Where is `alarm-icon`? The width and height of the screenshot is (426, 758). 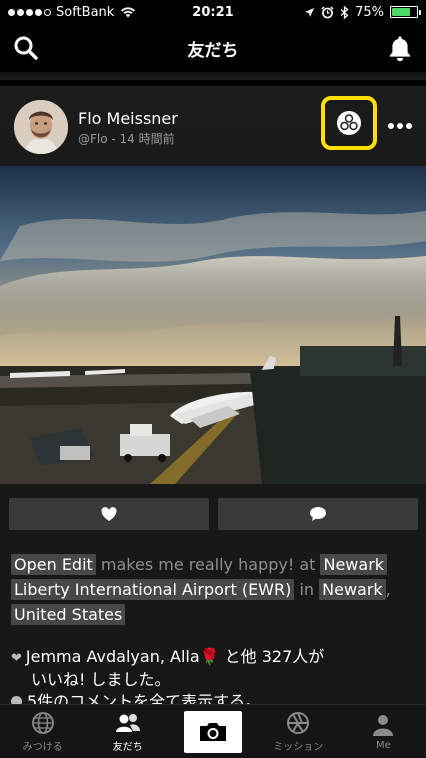
alarm-icon is located at coordinates (327, 11).